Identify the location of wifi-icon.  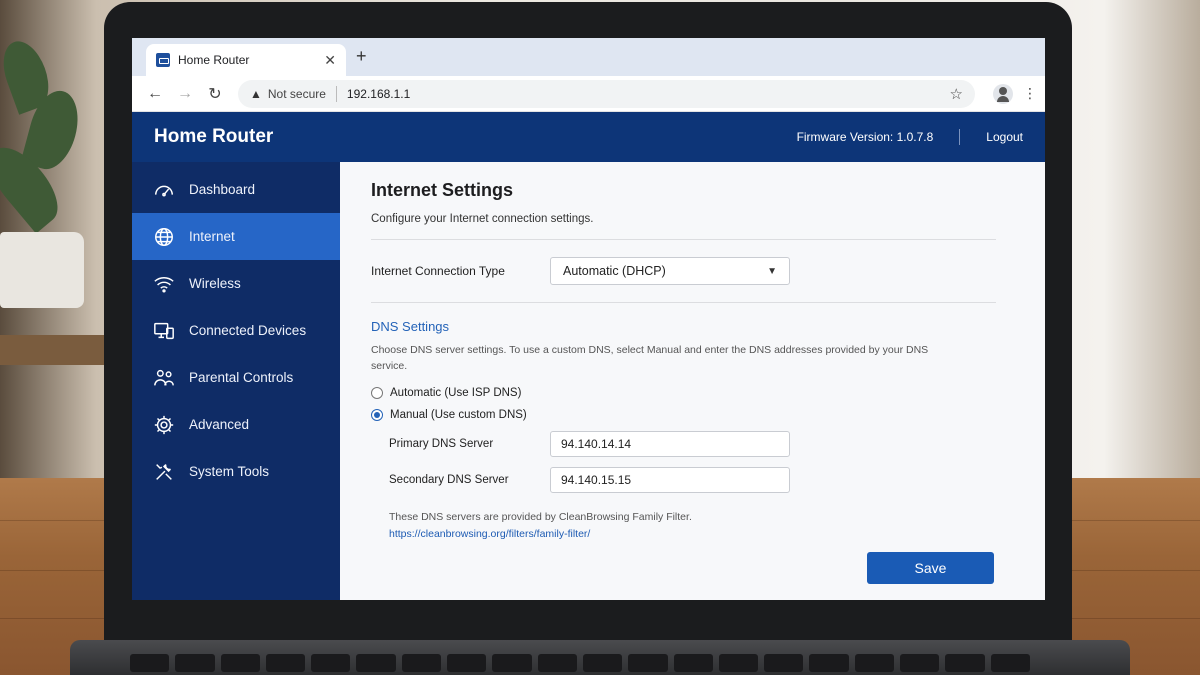
(164, 284).